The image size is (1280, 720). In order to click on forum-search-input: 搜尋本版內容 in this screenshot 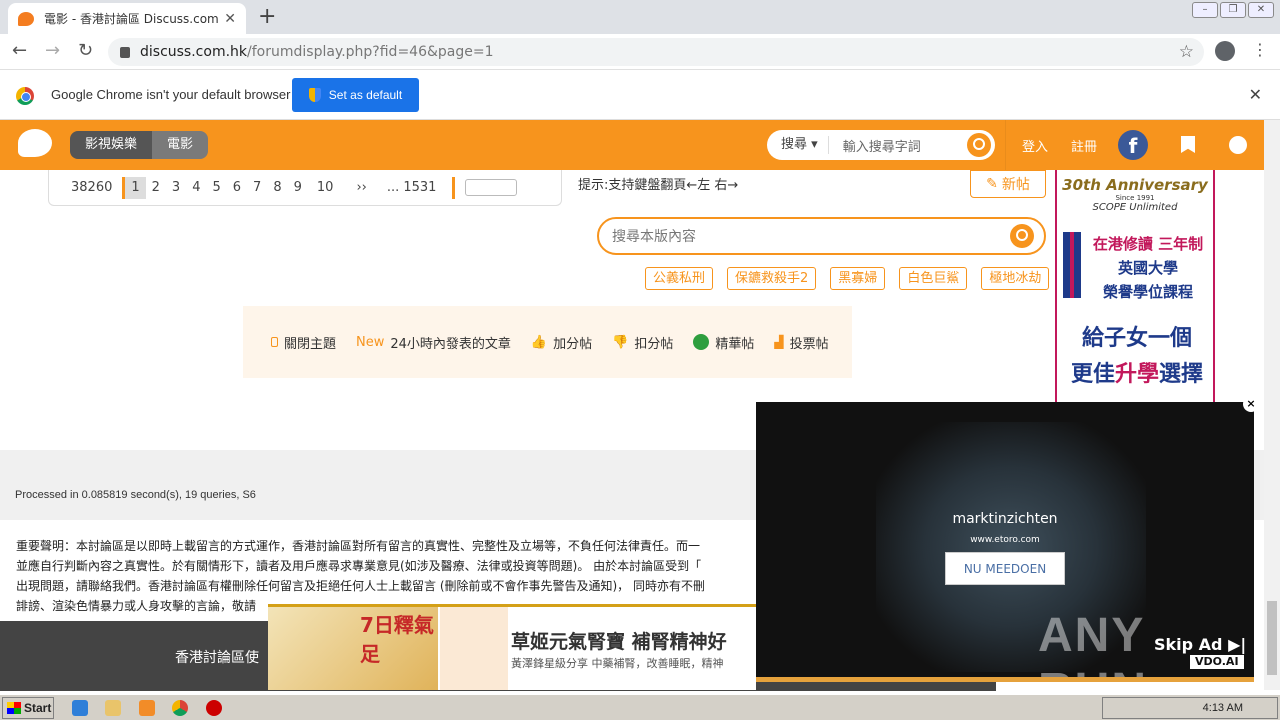, I will do `click(654, 236)`.